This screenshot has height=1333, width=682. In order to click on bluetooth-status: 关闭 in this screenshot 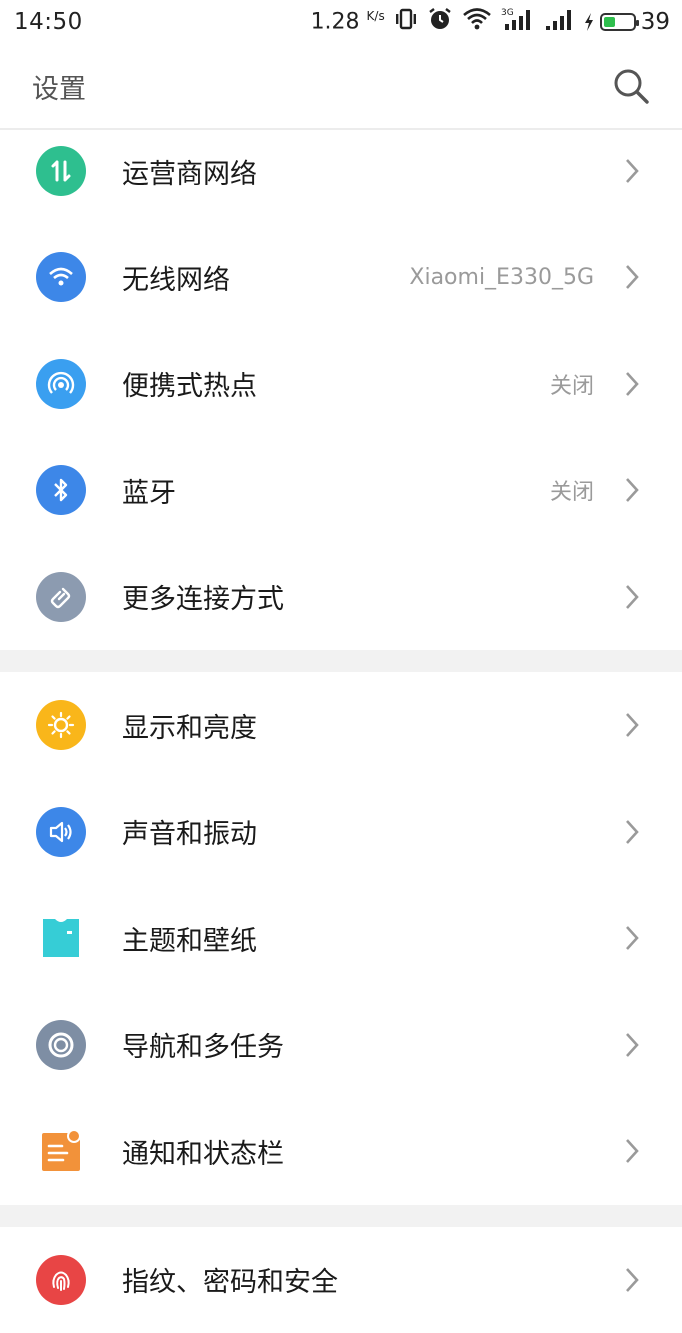, I will do `click(572, 490)`.